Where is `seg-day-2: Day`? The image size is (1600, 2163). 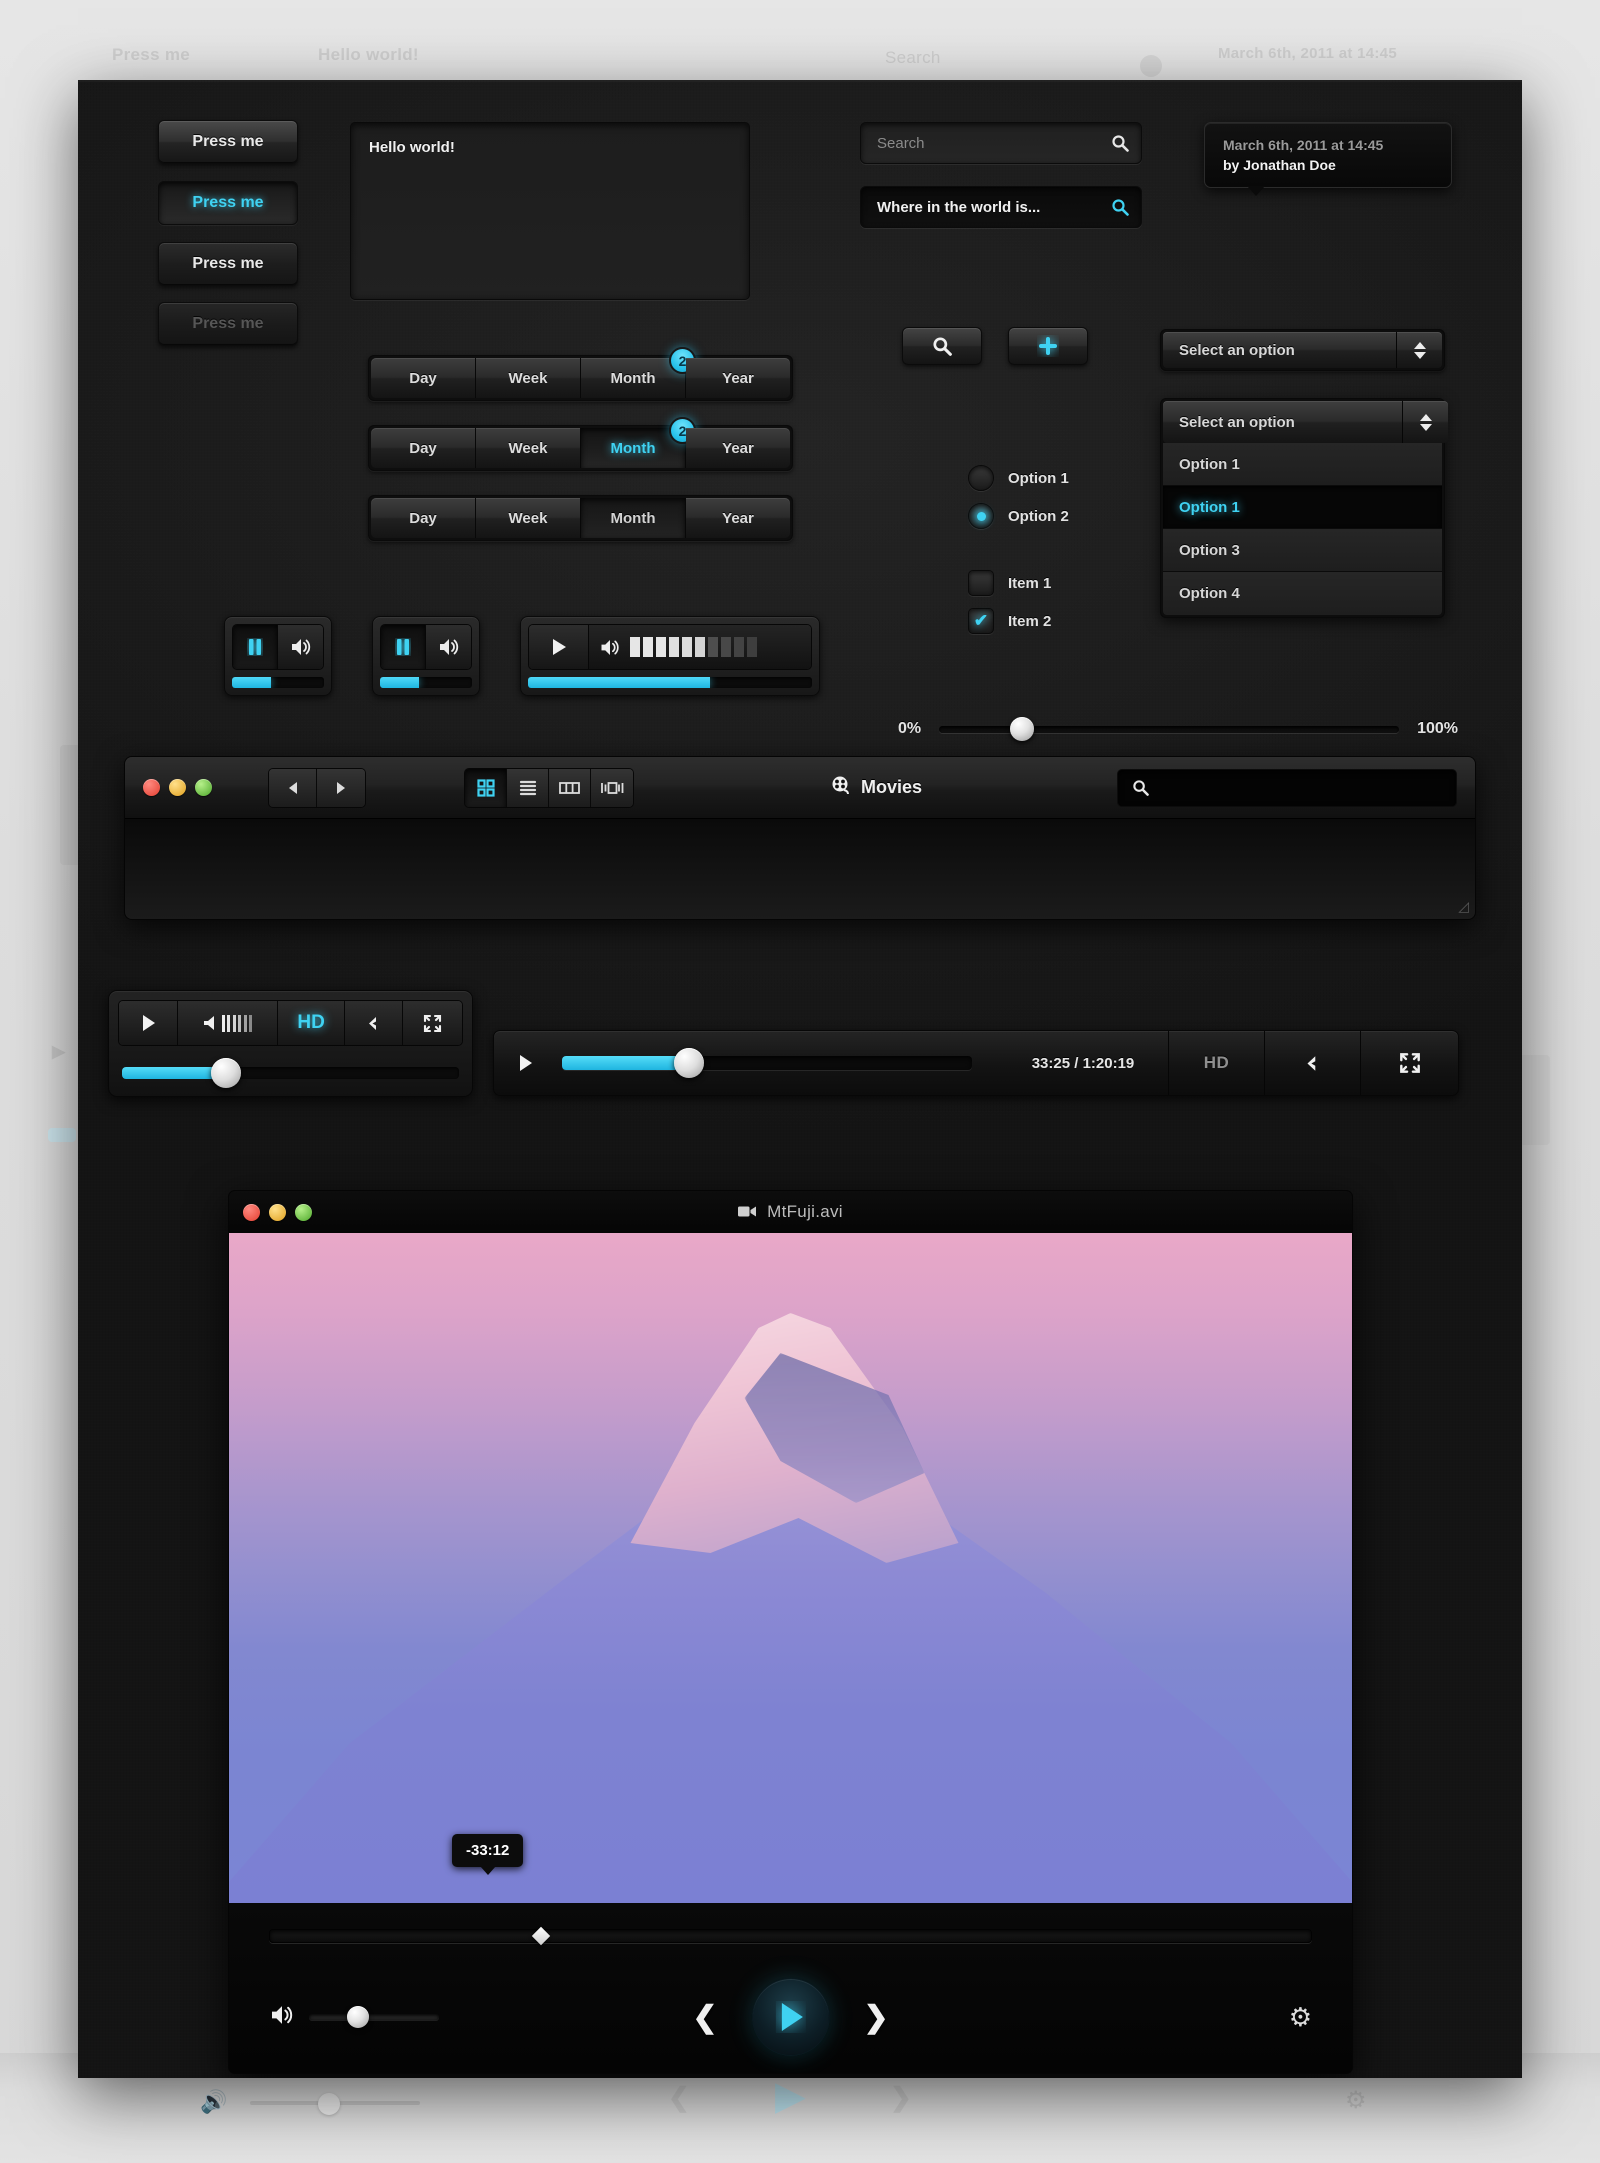 seg-day-2: Day is located at coordinates (423, 448).